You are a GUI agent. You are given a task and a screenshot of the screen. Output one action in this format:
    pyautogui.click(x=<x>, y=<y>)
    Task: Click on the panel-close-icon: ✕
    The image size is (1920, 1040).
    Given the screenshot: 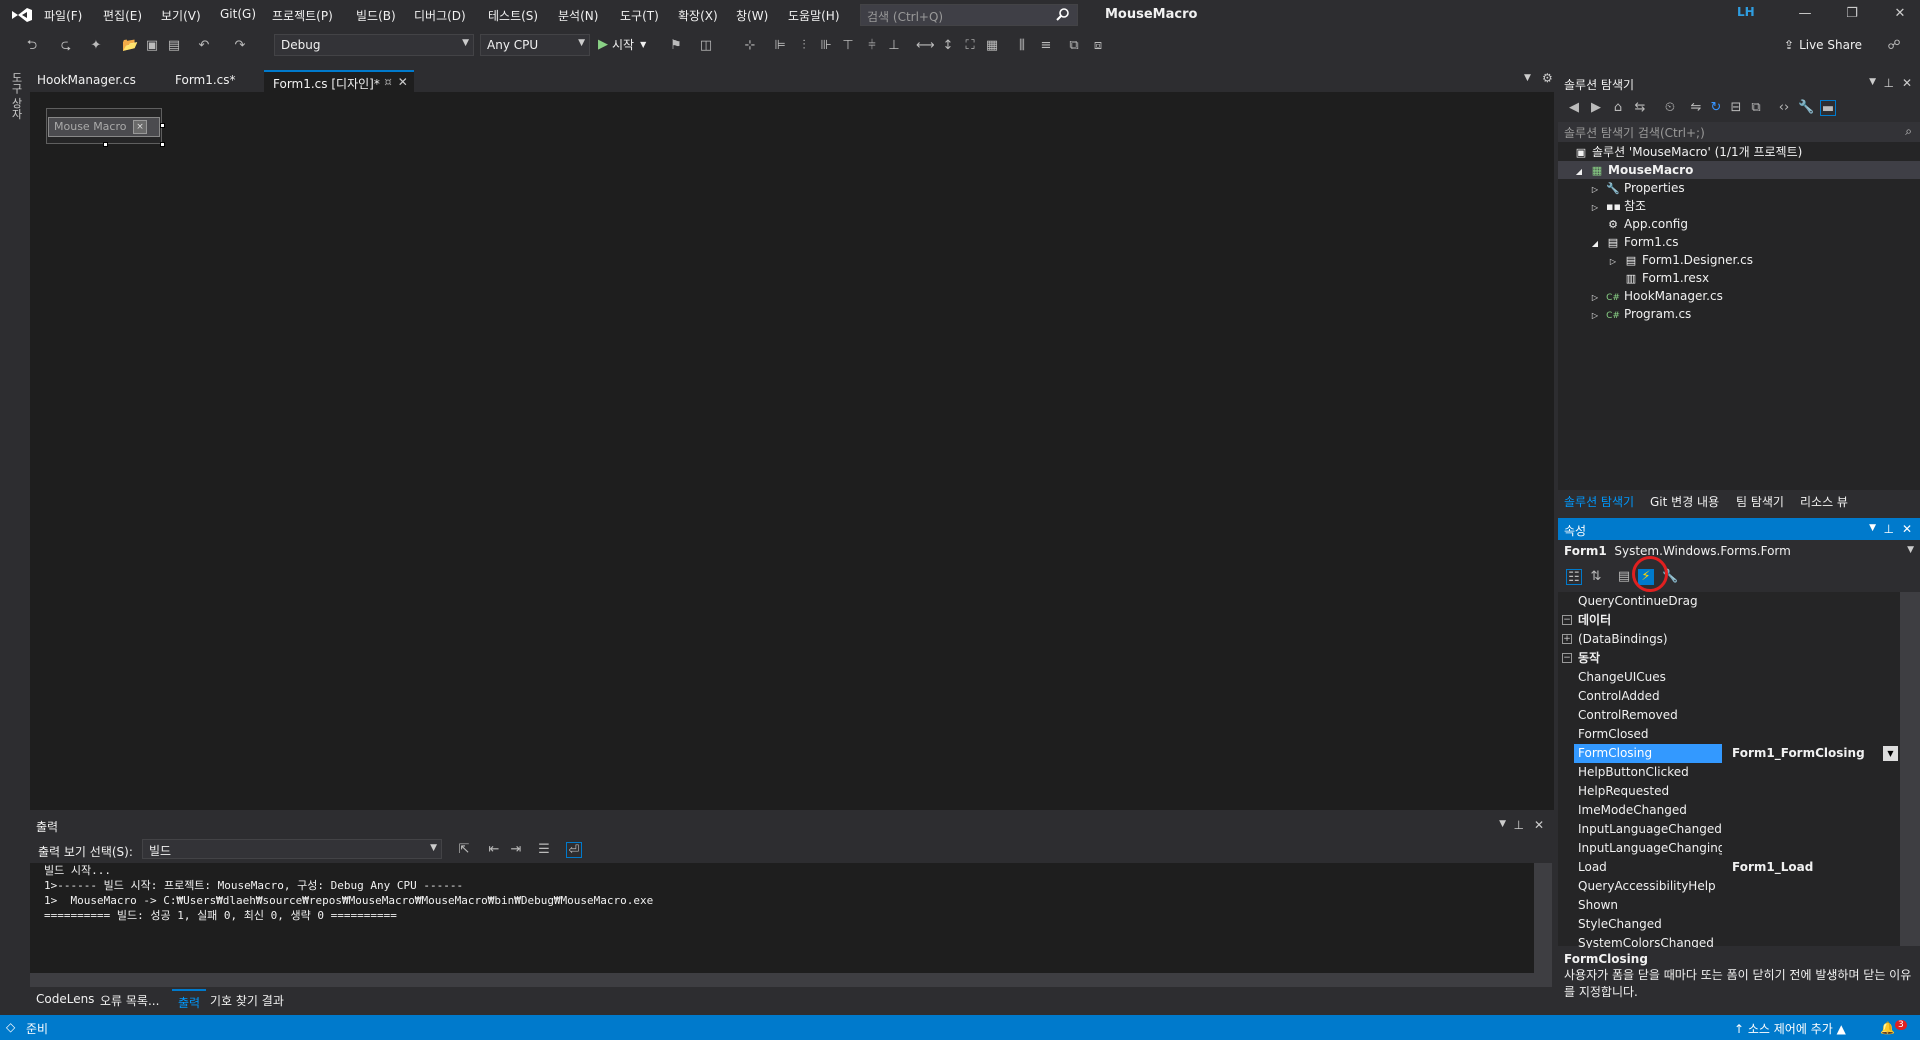 What is the action you would take?
    pyautogui.click(x=1539, y=825)
    